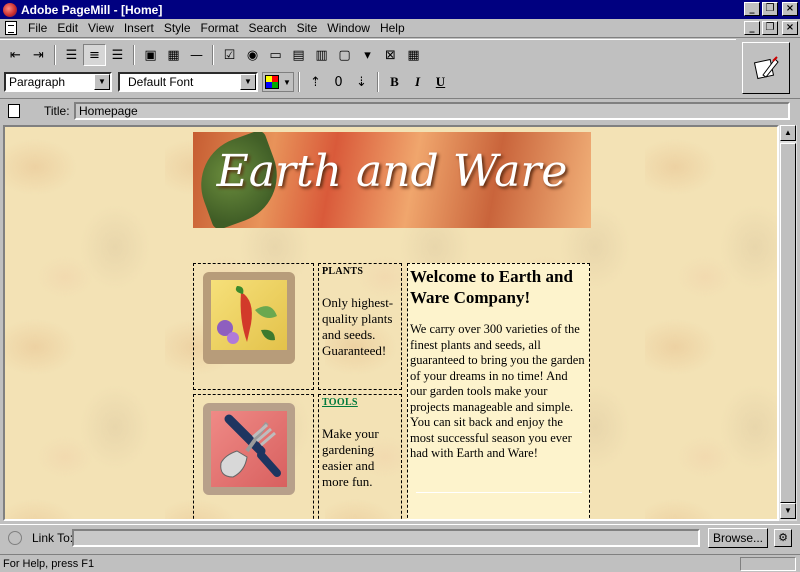 The image size is (800, 572). I want to click on page-icon, so click(14, 110).